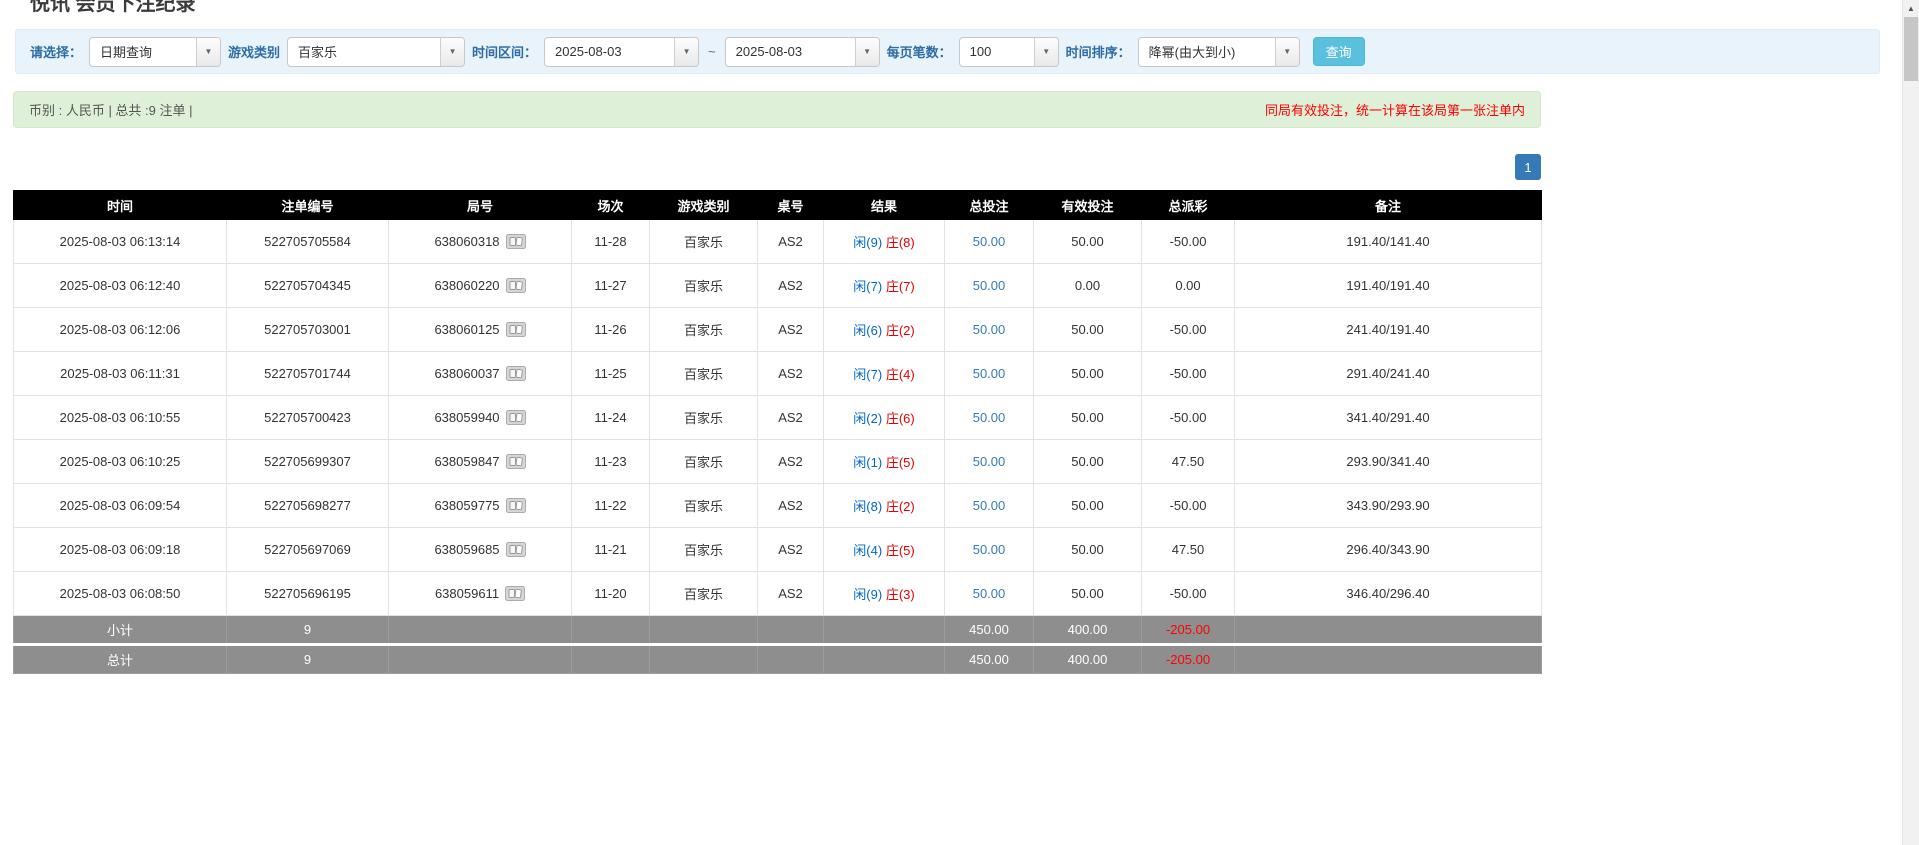  Describe the element at coordinates (376, 51) in the screenshot. I see `game-category-dropdown: 百家乐 ▼` at that location.